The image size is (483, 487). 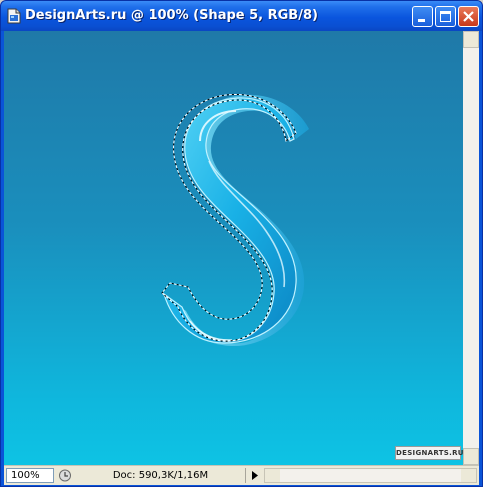 What do you see at coordinates (471, 248) in the screenshot?
I see `vertical-scrollbar` at bounding box center [471, 248].